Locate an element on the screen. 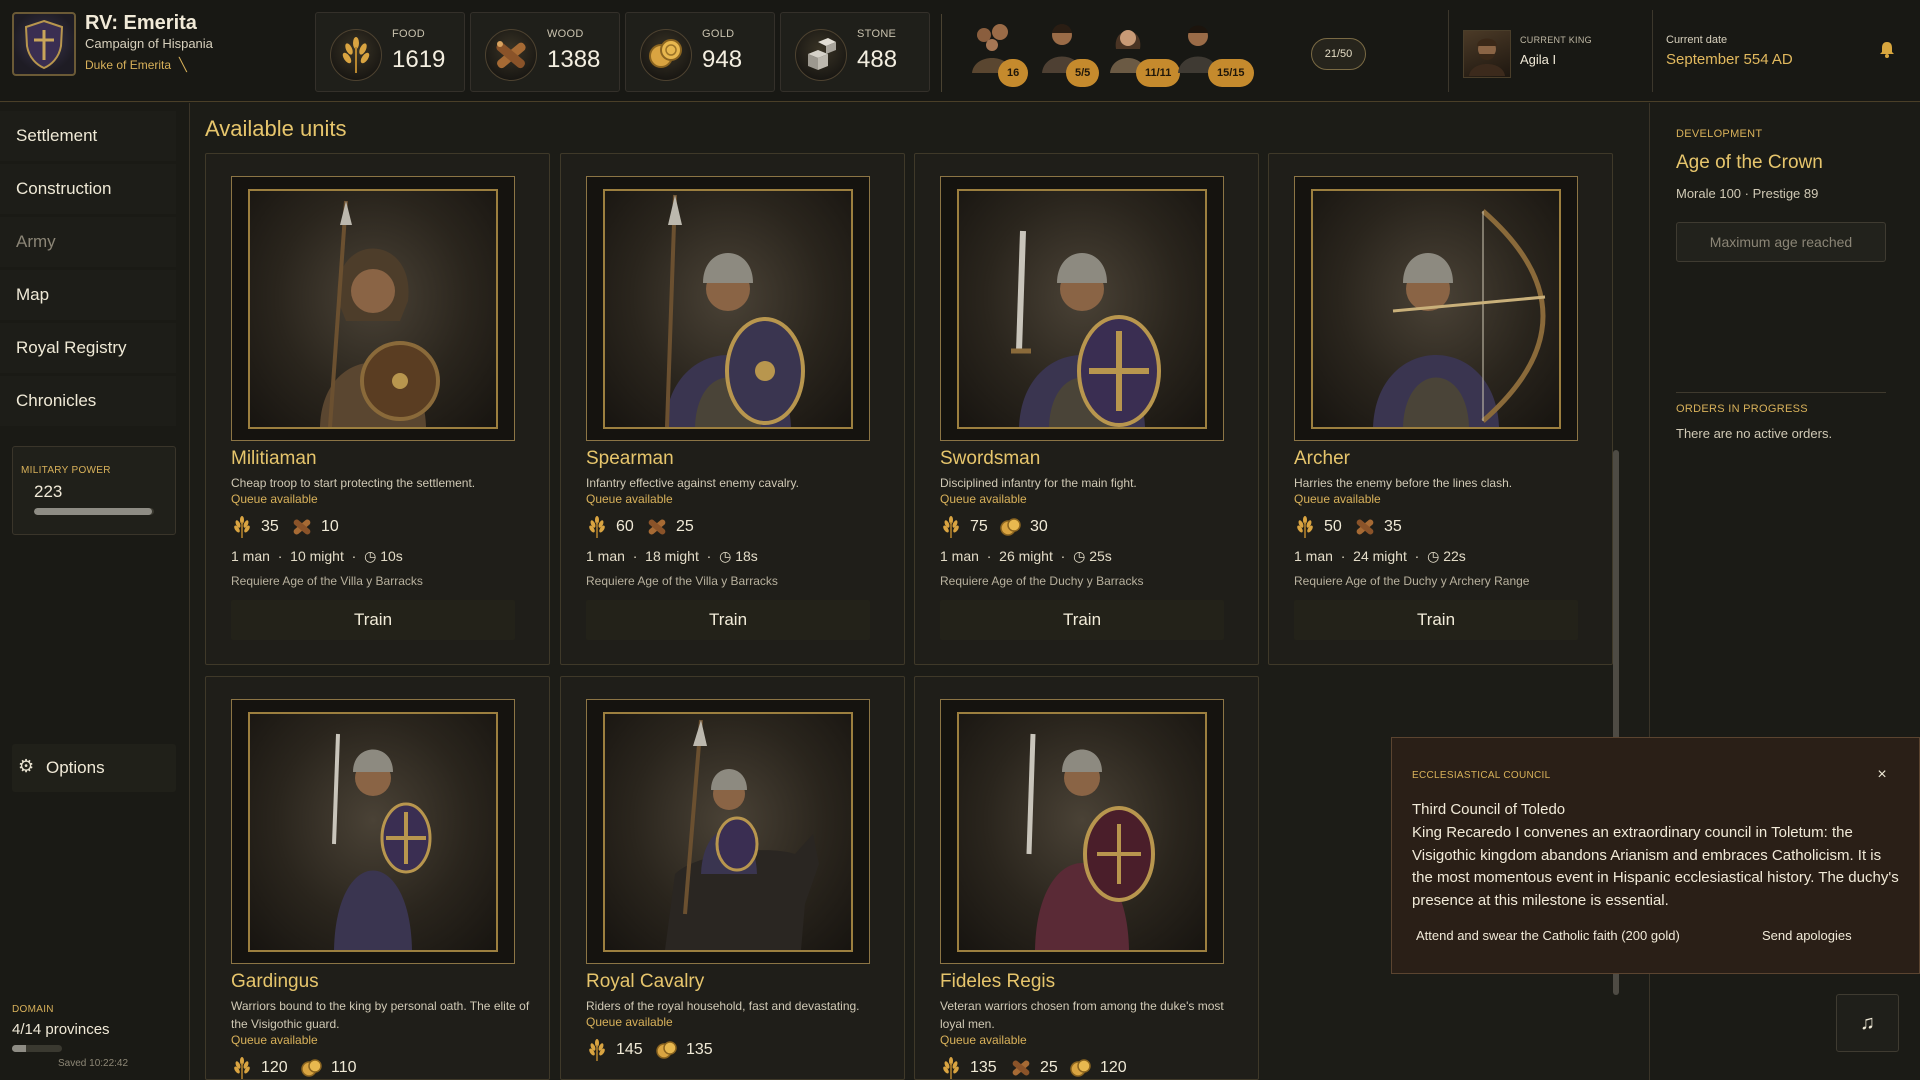 The width and height of the screenshot is (1920, 1080). sidebar-item-royal-registry: Royal Registry is located at coordinates (88, 348).